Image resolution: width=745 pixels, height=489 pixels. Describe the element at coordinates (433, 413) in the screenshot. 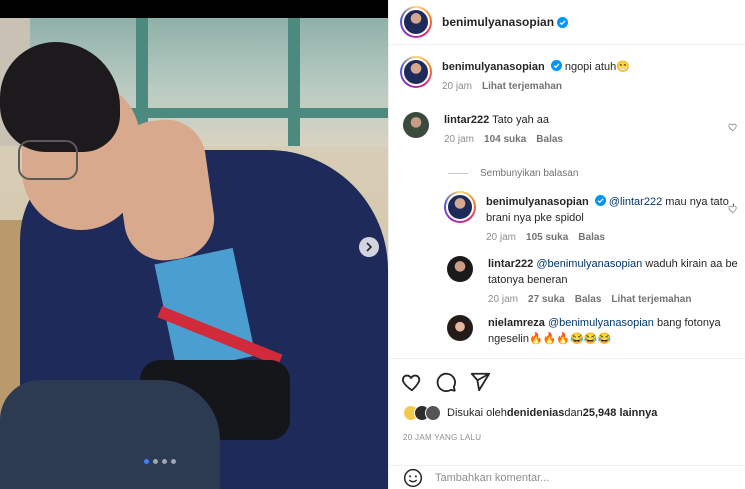

I see `liker-avatar` at that location.